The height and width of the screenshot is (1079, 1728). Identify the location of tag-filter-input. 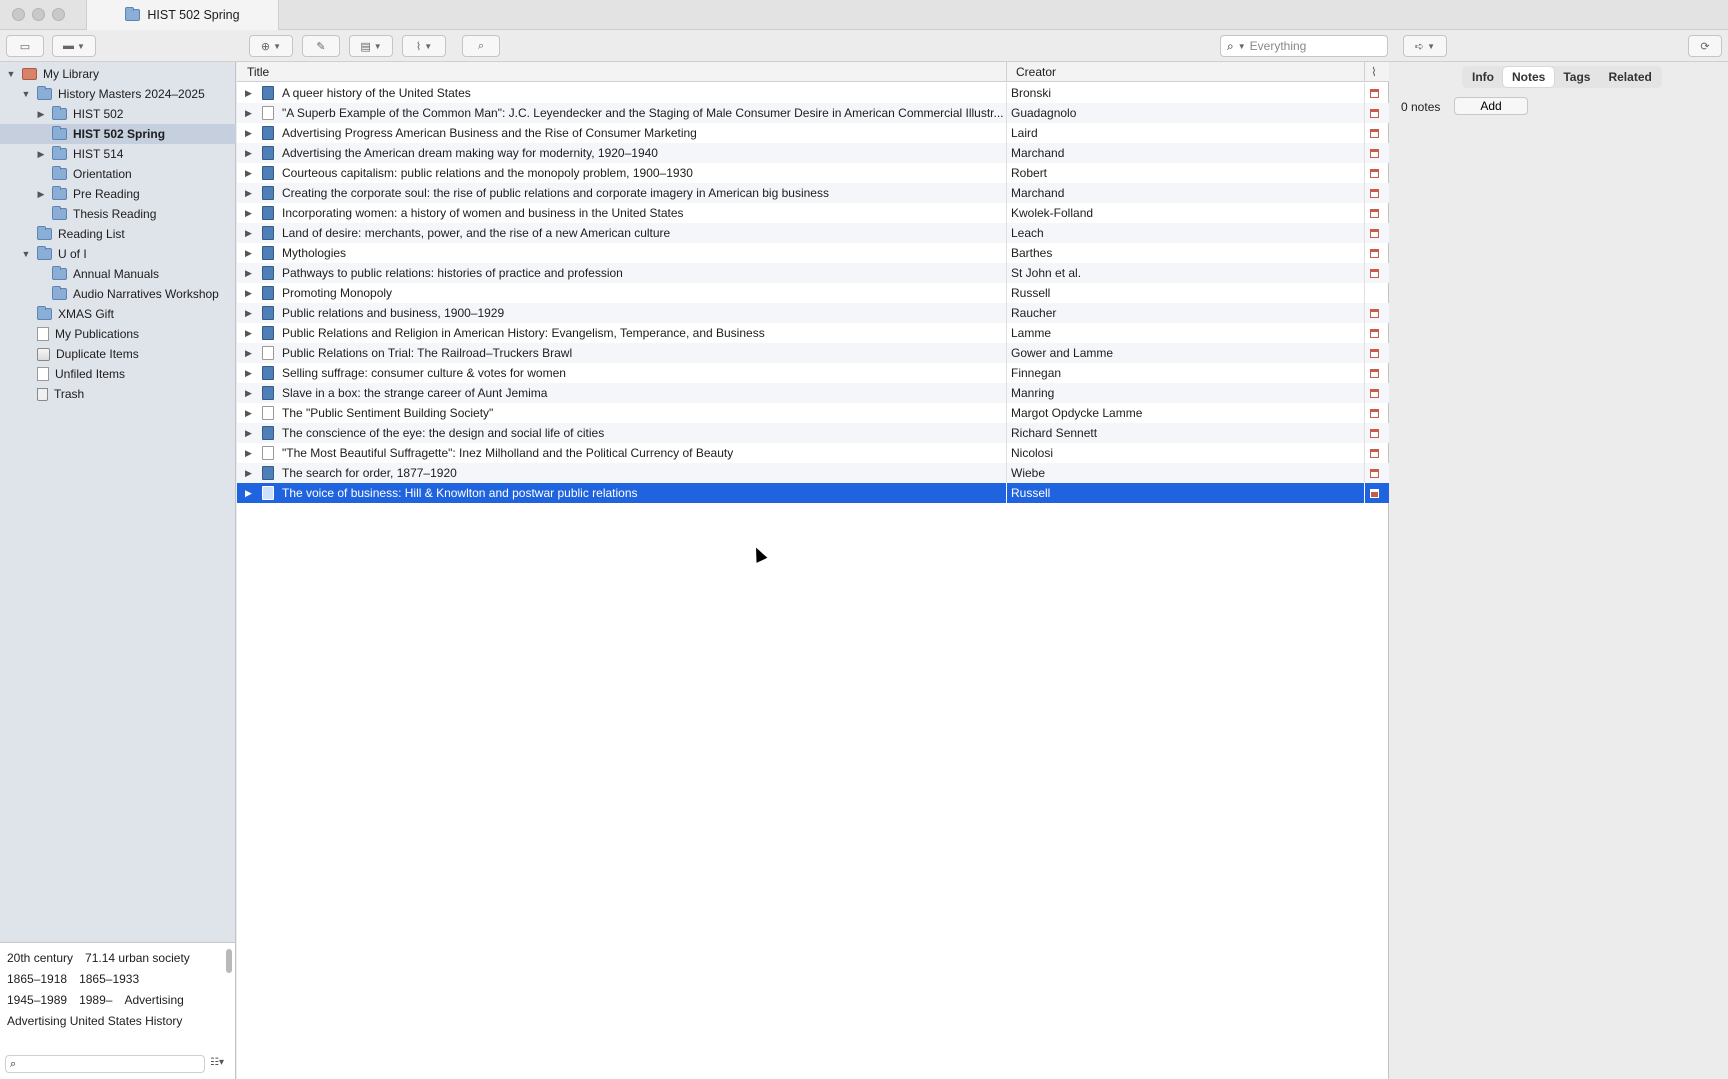
(105, 1064).